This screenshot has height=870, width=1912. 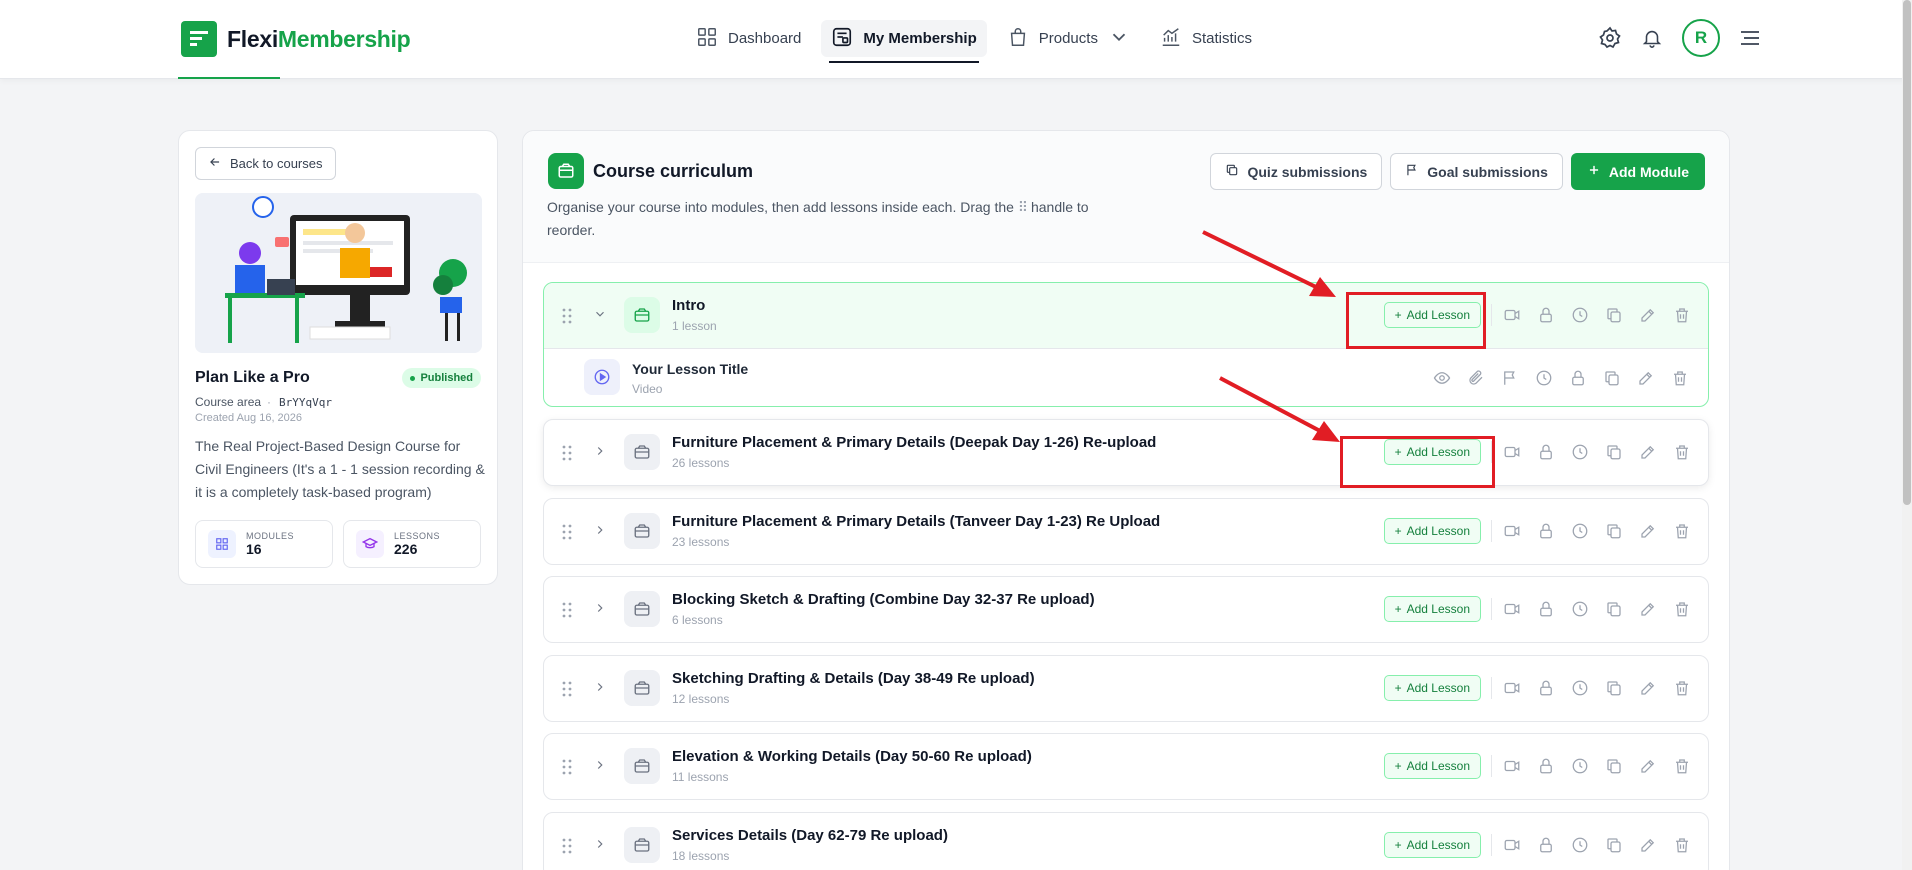 What do you see at coordinates (1637, 171) in the screenshot?
I see `add-module-button: Add Module` at bounding box center [1637, 171].